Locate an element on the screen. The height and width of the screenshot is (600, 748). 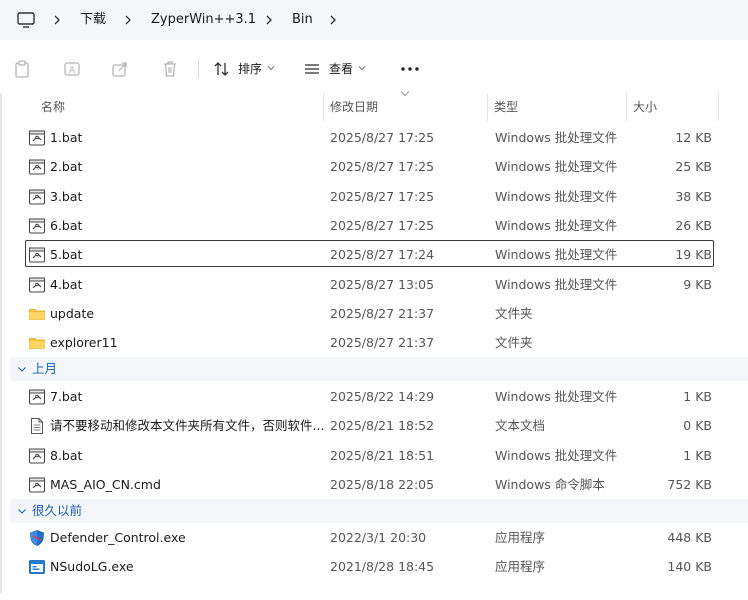
file-modified-date: 2025/8/22 14:29 is located at coordinates (382, 396).